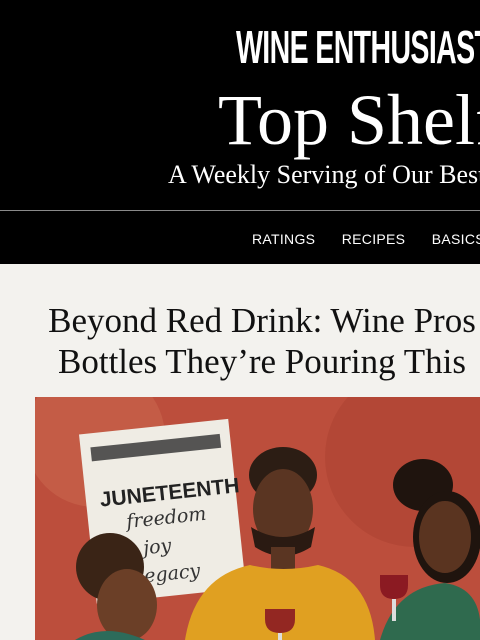 The width and height of the screenshot is (480, 640). Describe the element at coordinates (262, 361) in the screenshot. I see `headline-line-2: Bottles They’re Pouring This` at that location.